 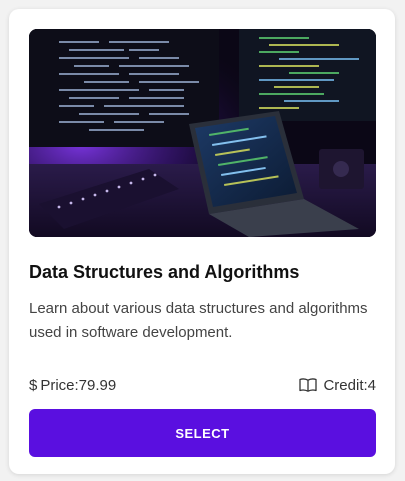 What do you see at coordinates (349, 385) in the screenshot?
I see `credit-label: Credit:4` at bounding box center [349, 385].